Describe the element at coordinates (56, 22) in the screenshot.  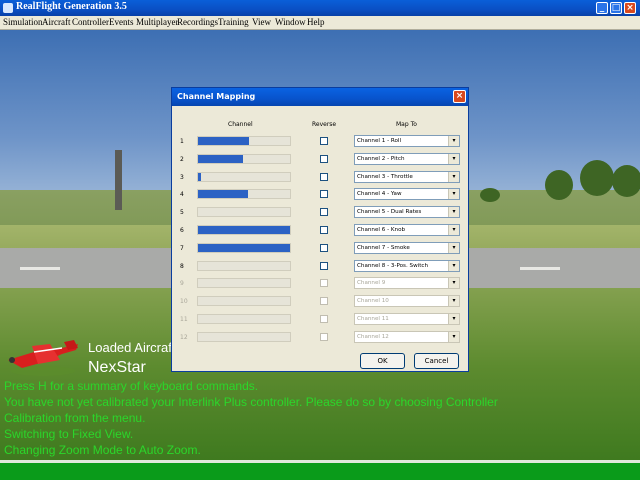
I see `menu-aircraft: Aircraft` at that location.